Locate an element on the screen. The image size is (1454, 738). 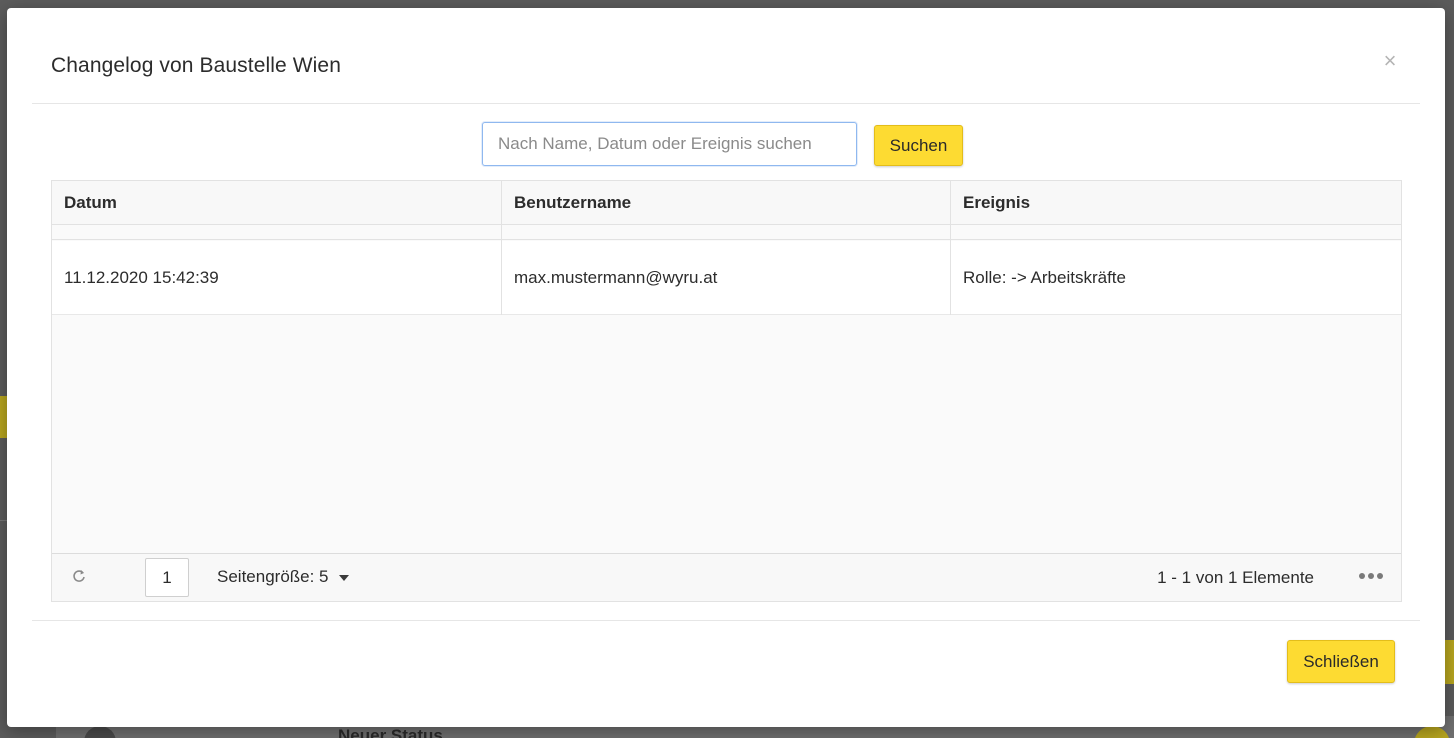
close-button: Schließen is located at coordinates (1341, 661).